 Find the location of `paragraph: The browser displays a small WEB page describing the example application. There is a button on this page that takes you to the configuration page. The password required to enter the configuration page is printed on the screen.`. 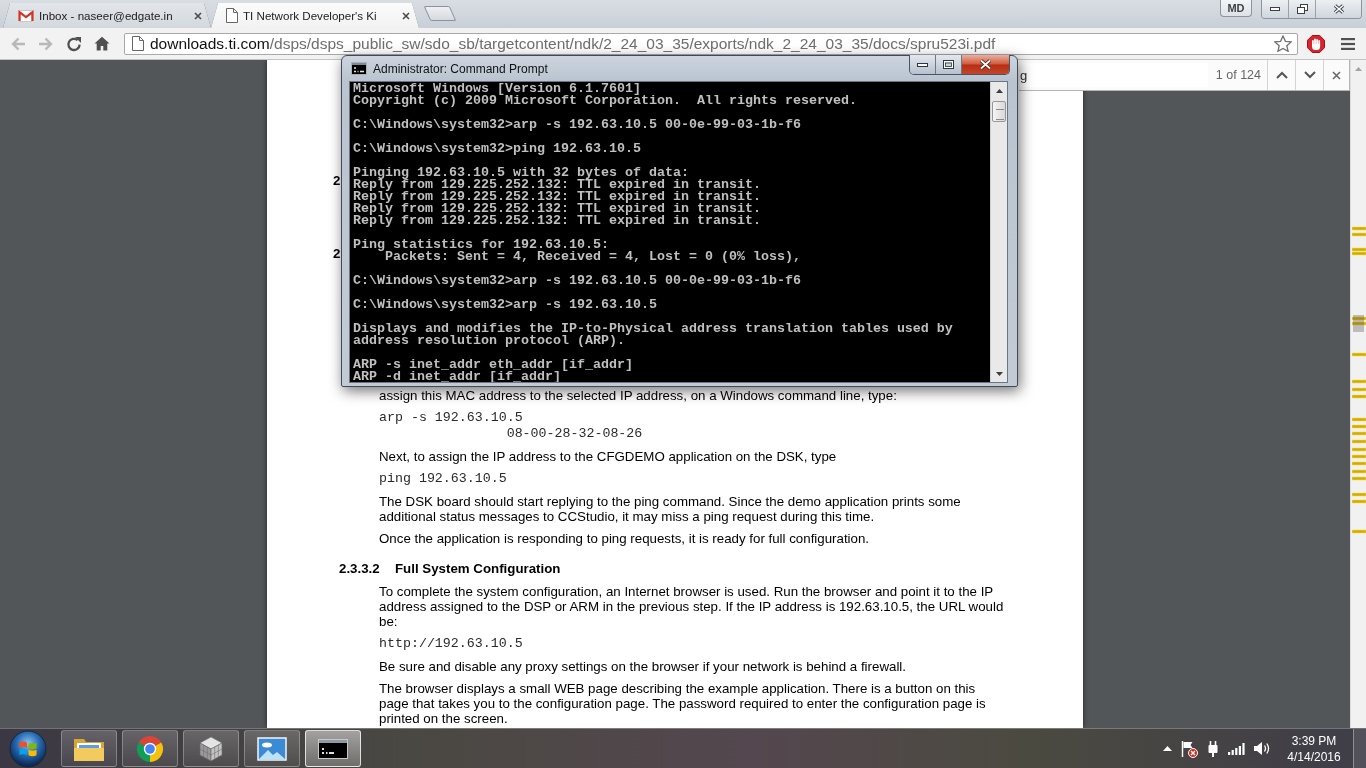

paragraph: The browser displays a small WEB page describing the example application. There is a button on this page that takes you to the configuration page. The password required to enter the configuration page is printed on the screen. is located at coordinates (683, 703).